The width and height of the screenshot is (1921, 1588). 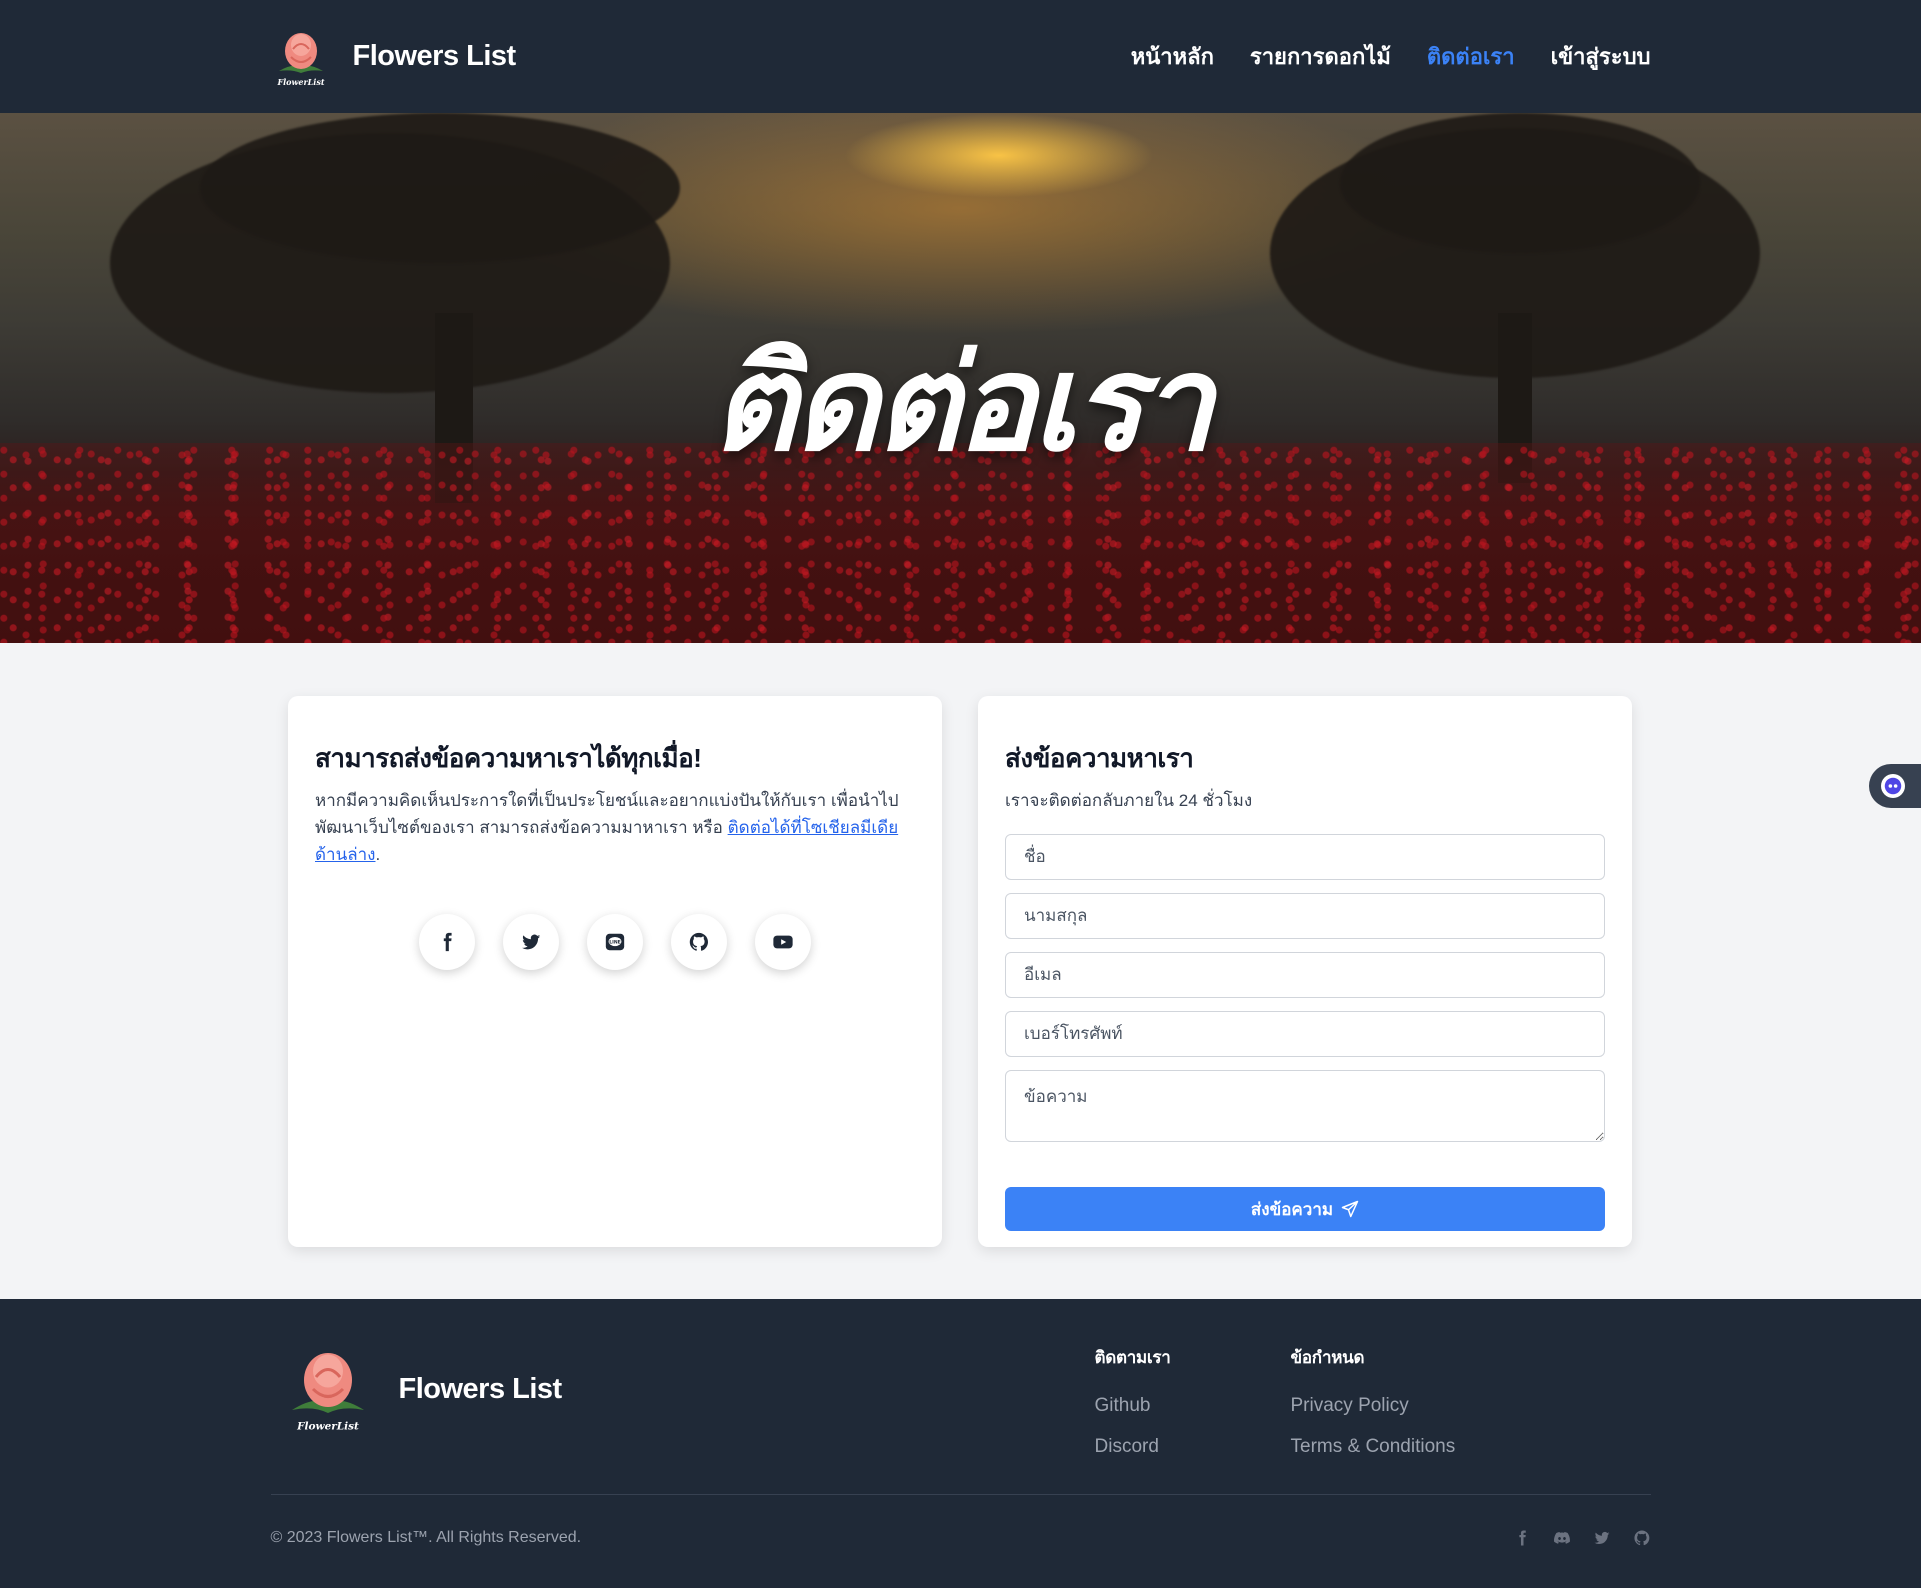 I want to click on bot-face-icon, so click(x=1893, y=786).